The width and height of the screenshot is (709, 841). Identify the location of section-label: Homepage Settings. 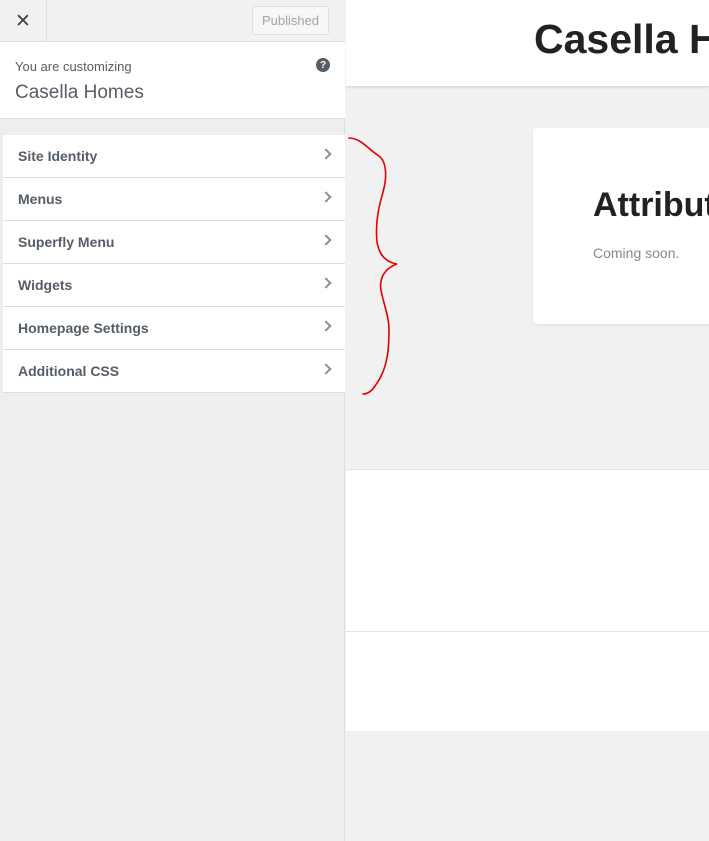
(83, 328).